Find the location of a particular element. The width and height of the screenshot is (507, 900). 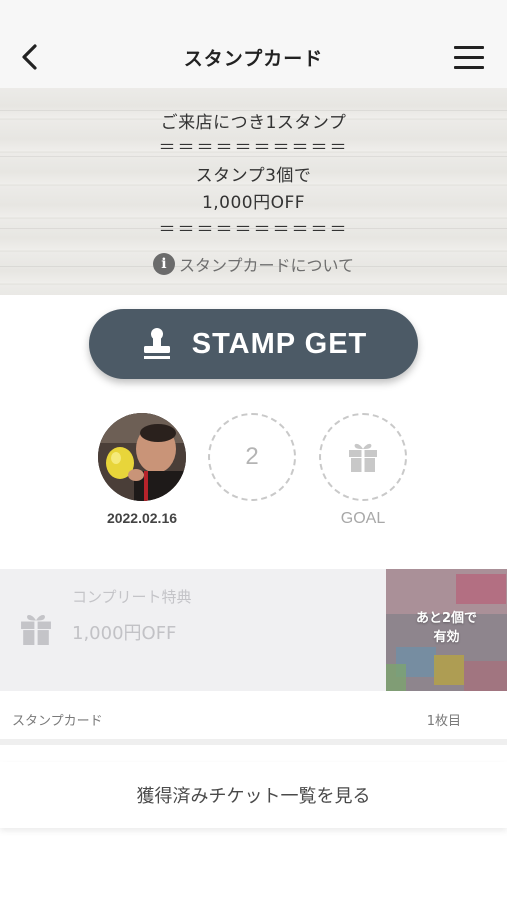

reward-remaining-line1: あと2個で is located at coordinates (446, 618).